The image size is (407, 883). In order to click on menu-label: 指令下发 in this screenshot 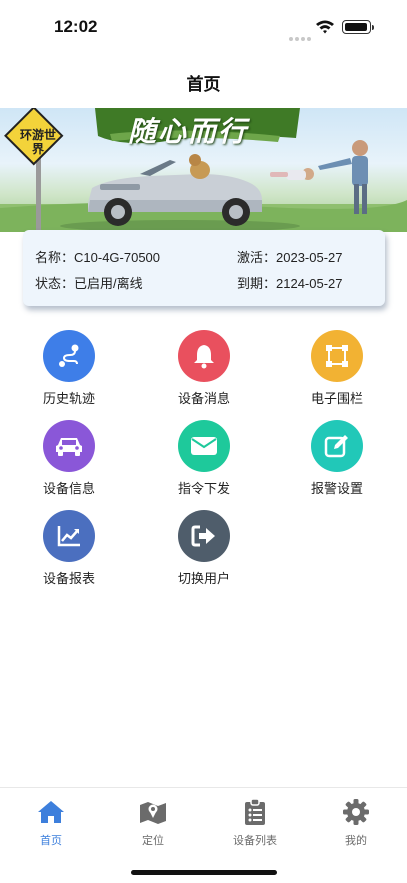, I will do `click(203, 488)`.